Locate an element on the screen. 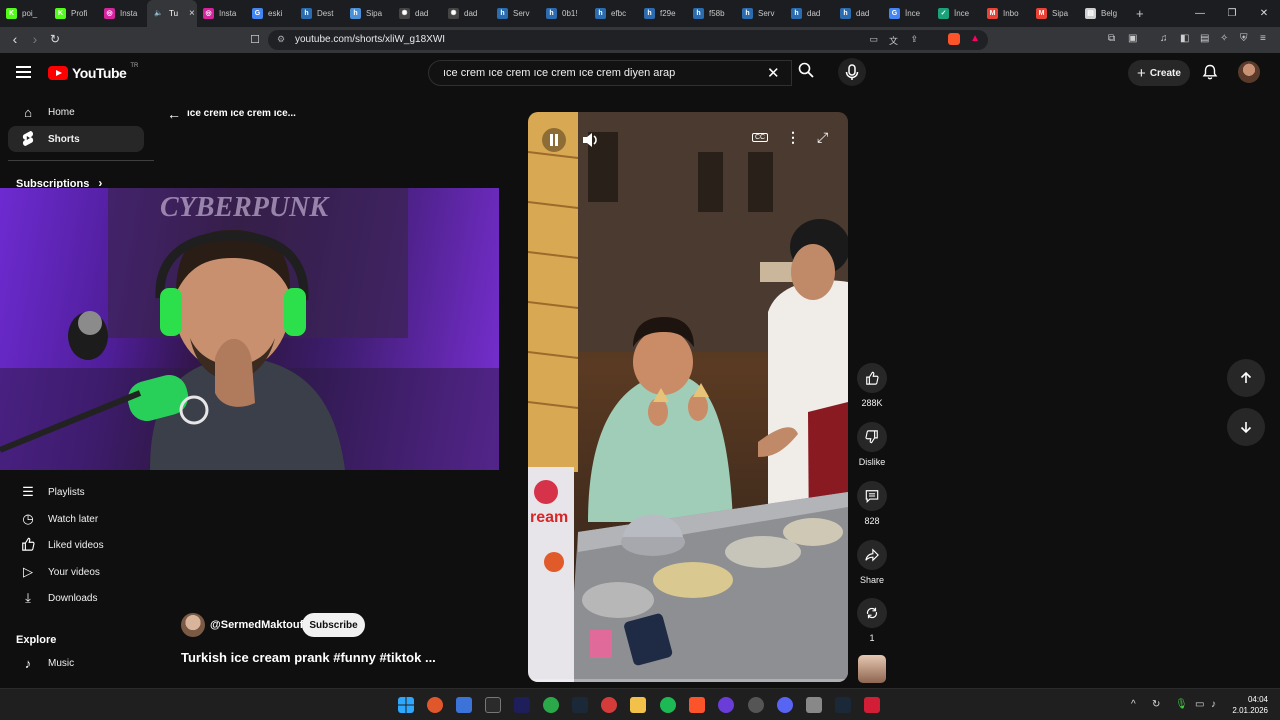 The image size is (1280, 720). spotify-icon is located at coordinates (668, 705).